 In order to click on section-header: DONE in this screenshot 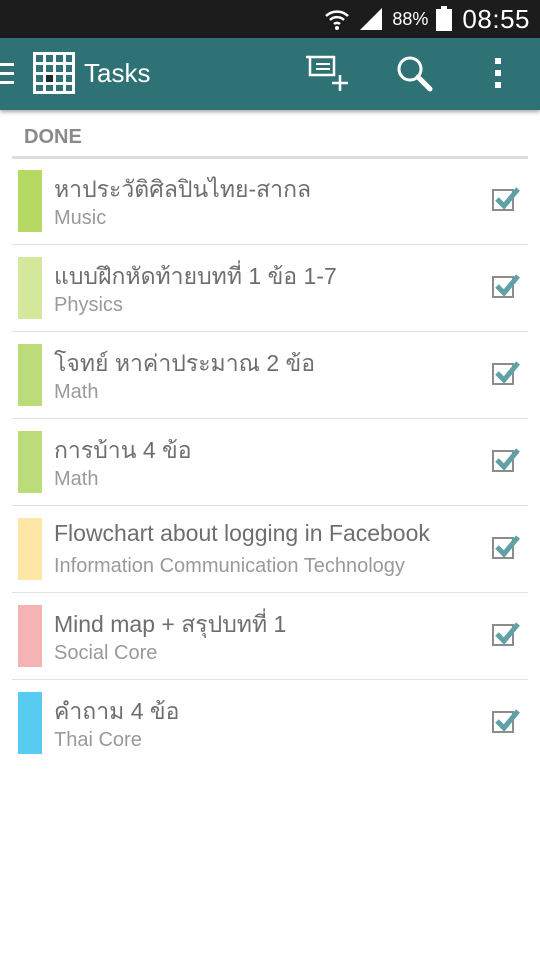, I will do `click(270, 141)`.